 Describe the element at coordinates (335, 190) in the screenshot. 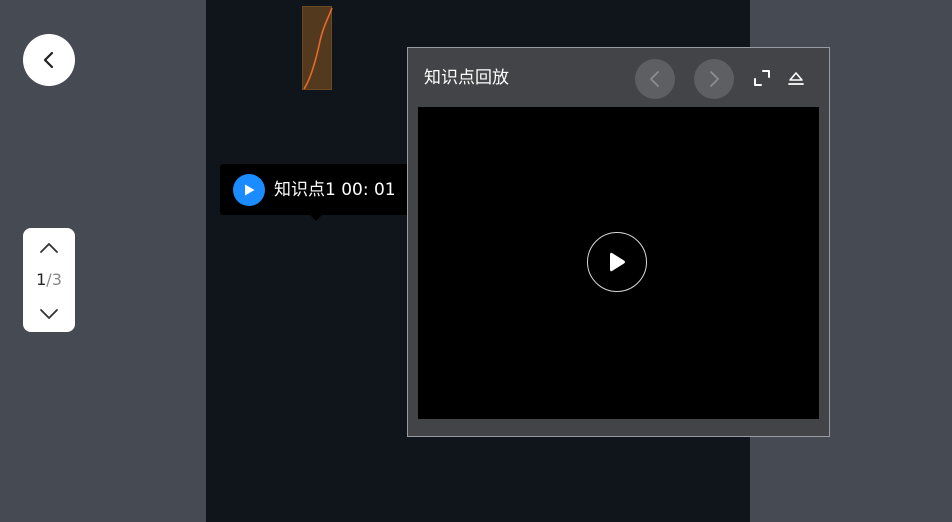

I see `knowledge-point-label: 知识点1 00: 01` at that location.